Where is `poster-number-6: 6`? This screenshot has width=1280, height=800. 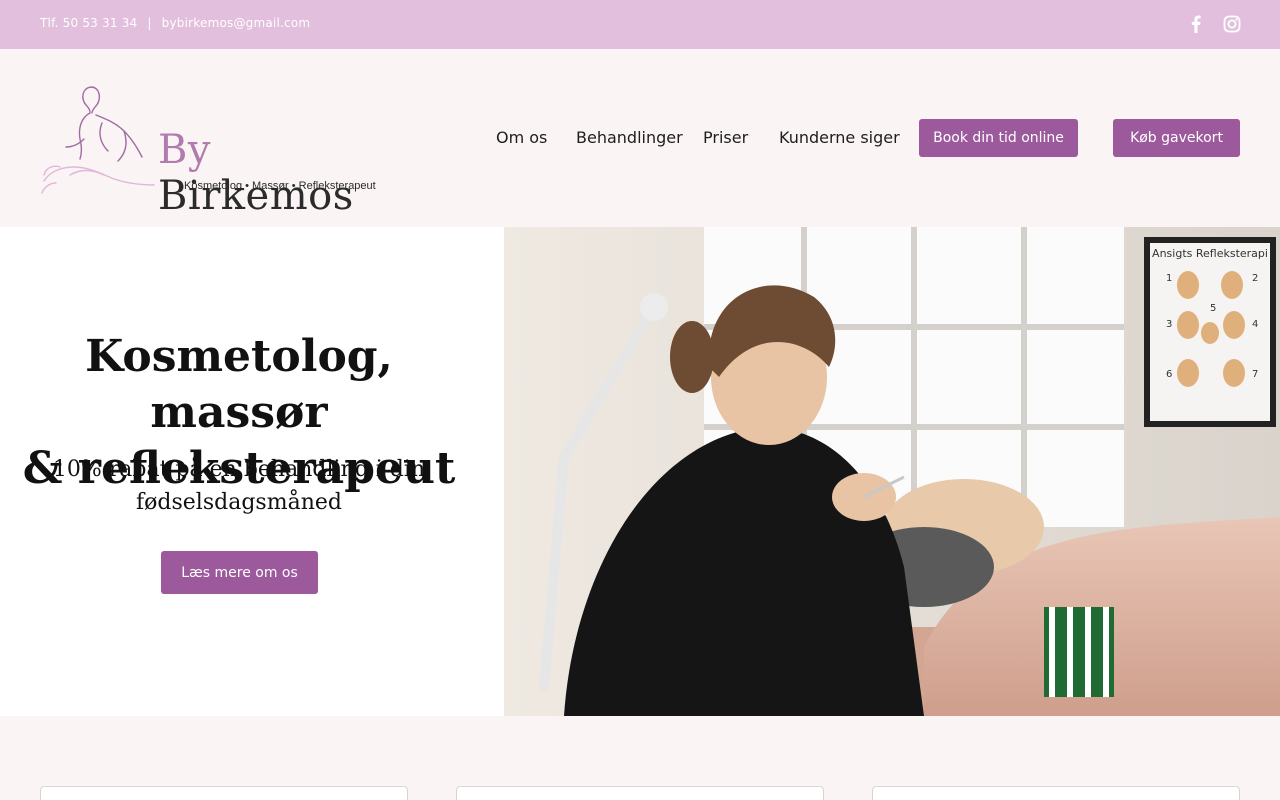 poster-number-6: 6 is located at coordinates (1169, 374).